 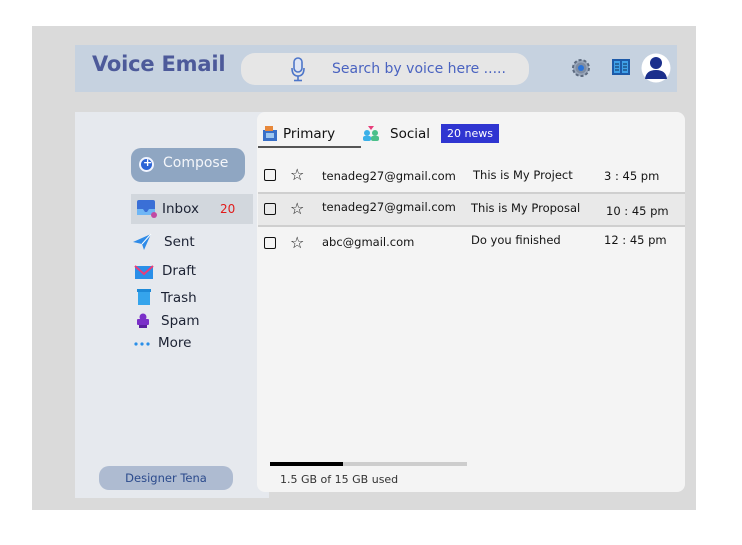 What do you see at coordinates (516, 240) in the screenshot?
I see `email-subject: Do you finished` at bounding box center [516, 240].